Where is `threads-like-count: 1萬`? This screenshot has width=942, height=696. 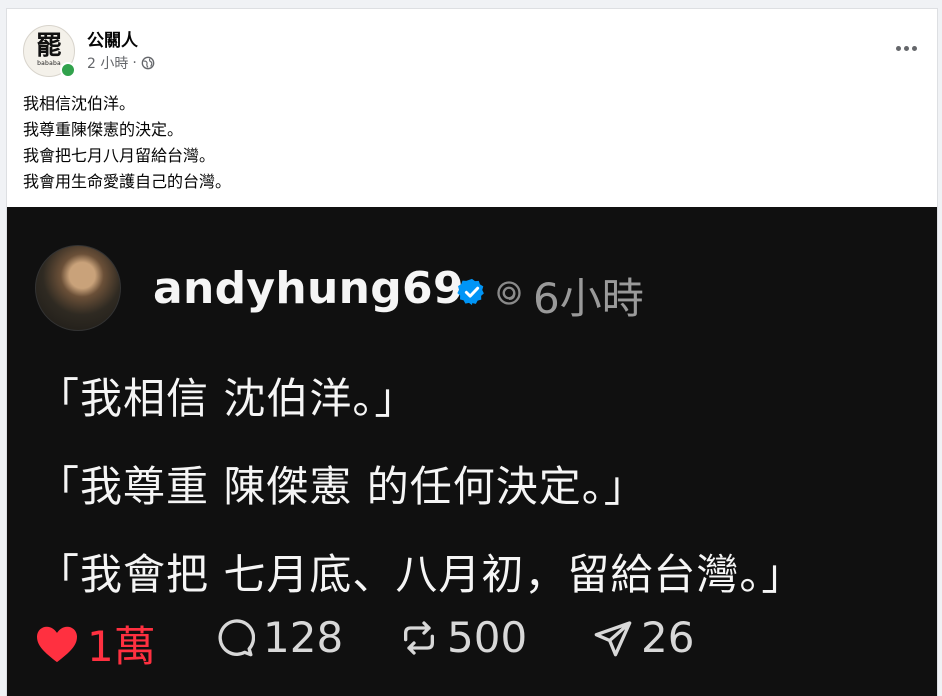
threads-like-count: 1萬 is located at coordinates (95, 643).